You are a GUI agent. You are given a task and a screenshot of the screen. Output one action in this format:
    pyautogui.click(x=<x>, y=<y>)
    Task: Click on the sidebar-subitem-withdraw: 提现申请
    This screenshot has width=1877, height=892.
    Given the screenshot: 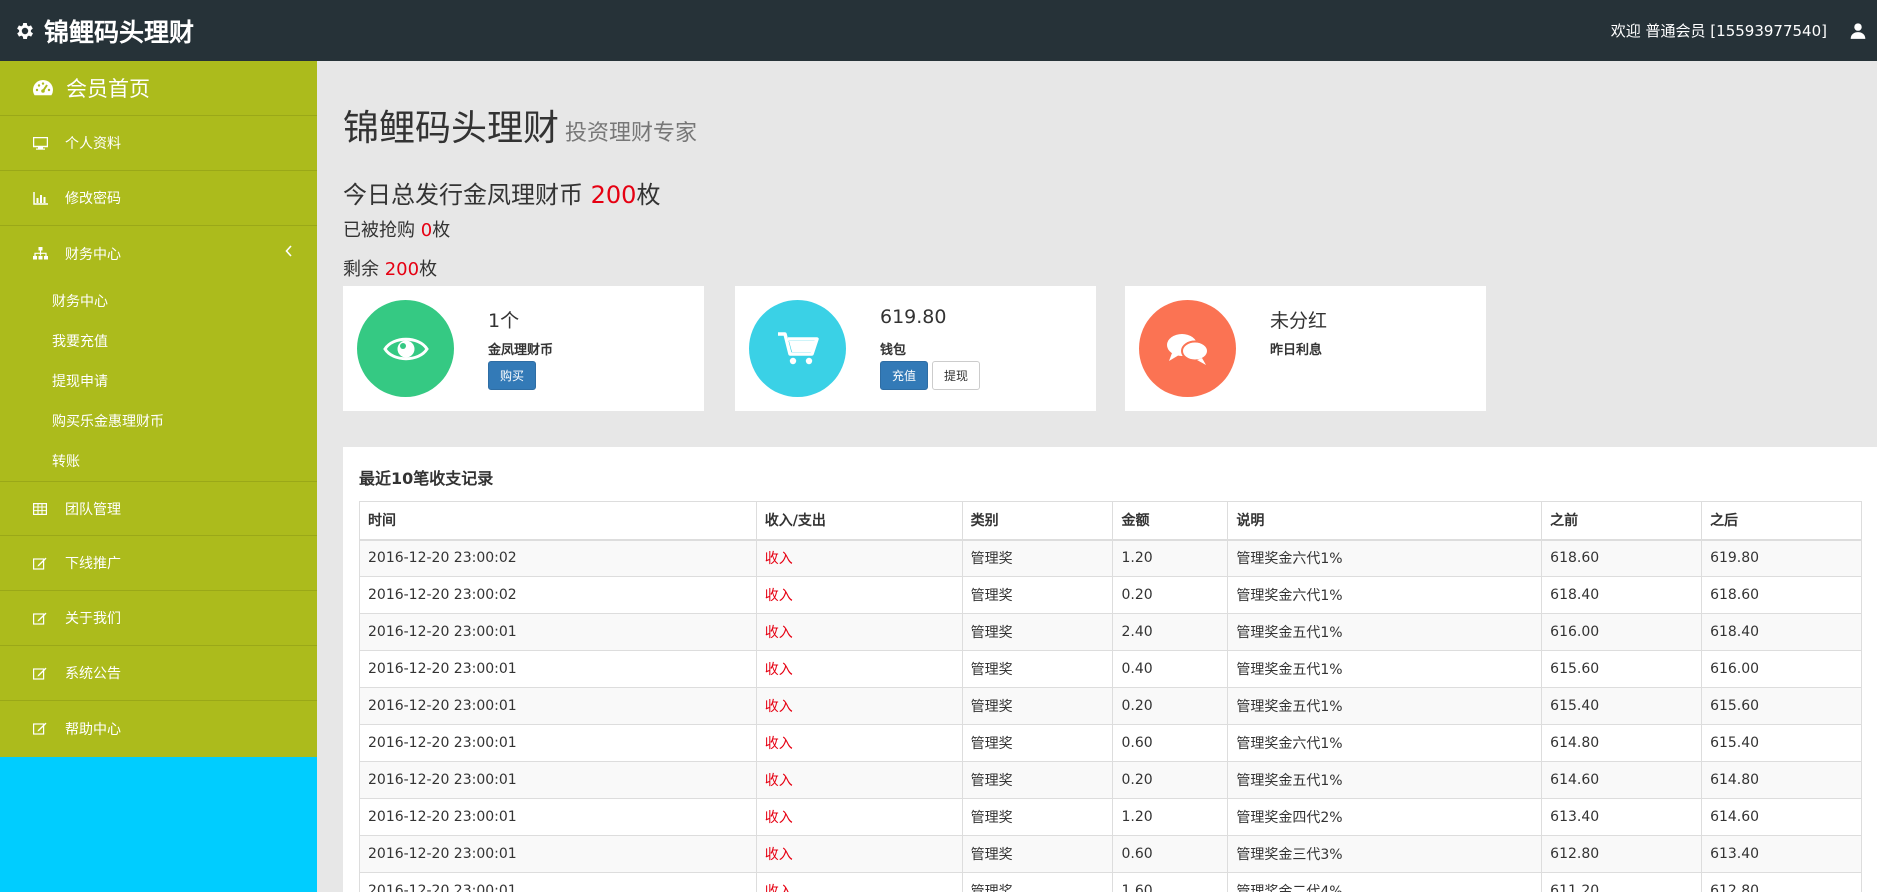 What is the action you would take?
    pyautogui.click(x=158, y=381)
    